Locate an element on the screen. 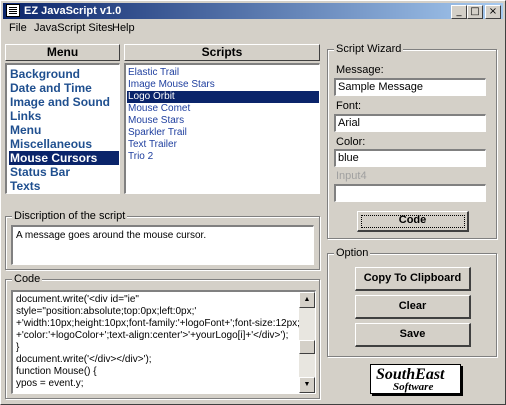 This screenshot has width=506, height=405. menu-item-image-and-sound: Image and Sound is located at coordinates (64, 102).